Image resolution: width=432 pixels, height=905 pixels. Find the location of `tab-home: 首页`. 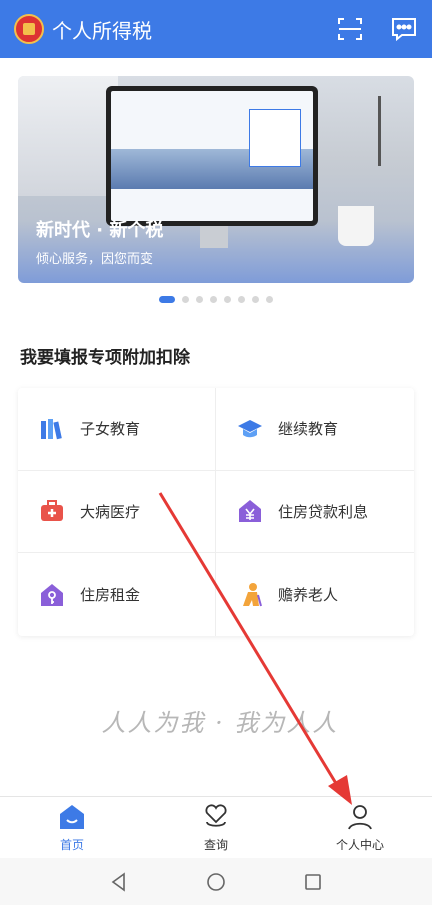

tab-home: 首页 is located at coordinates (72, 827).